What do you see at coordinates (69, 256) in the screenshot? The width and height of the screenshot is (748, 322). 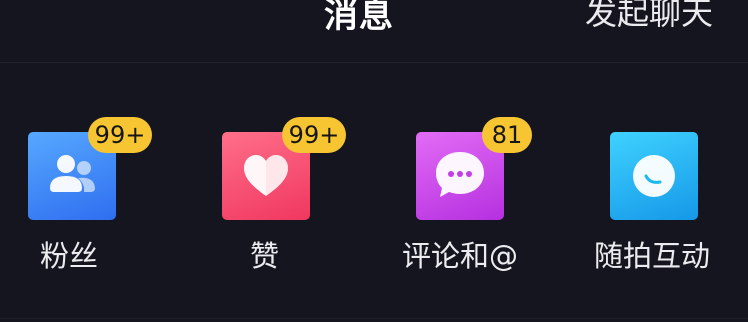 I see `fans-label: 粉丝` at bounding box center [69, 256].